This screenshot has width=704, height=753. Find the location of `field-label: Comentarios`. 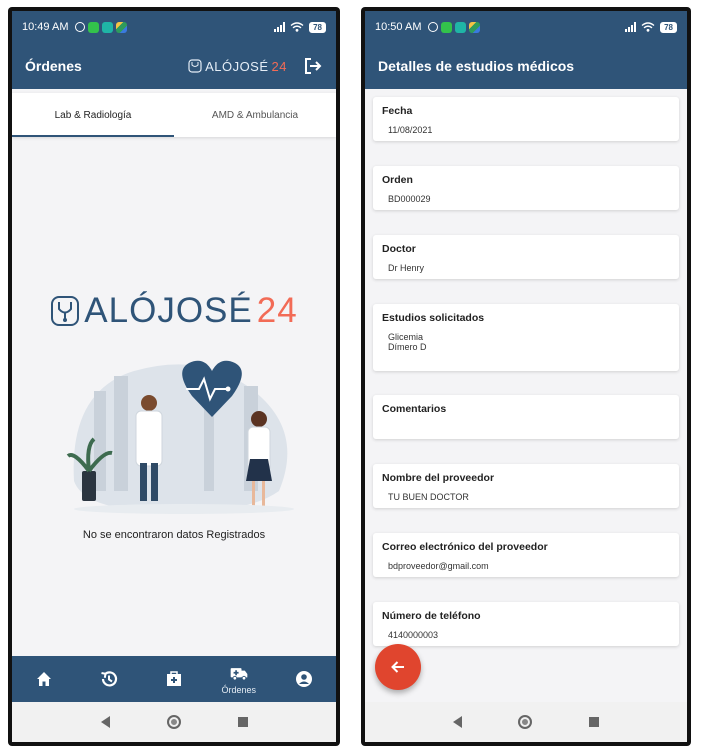

field-label: Comentarios is located at coordinates (414, 409).